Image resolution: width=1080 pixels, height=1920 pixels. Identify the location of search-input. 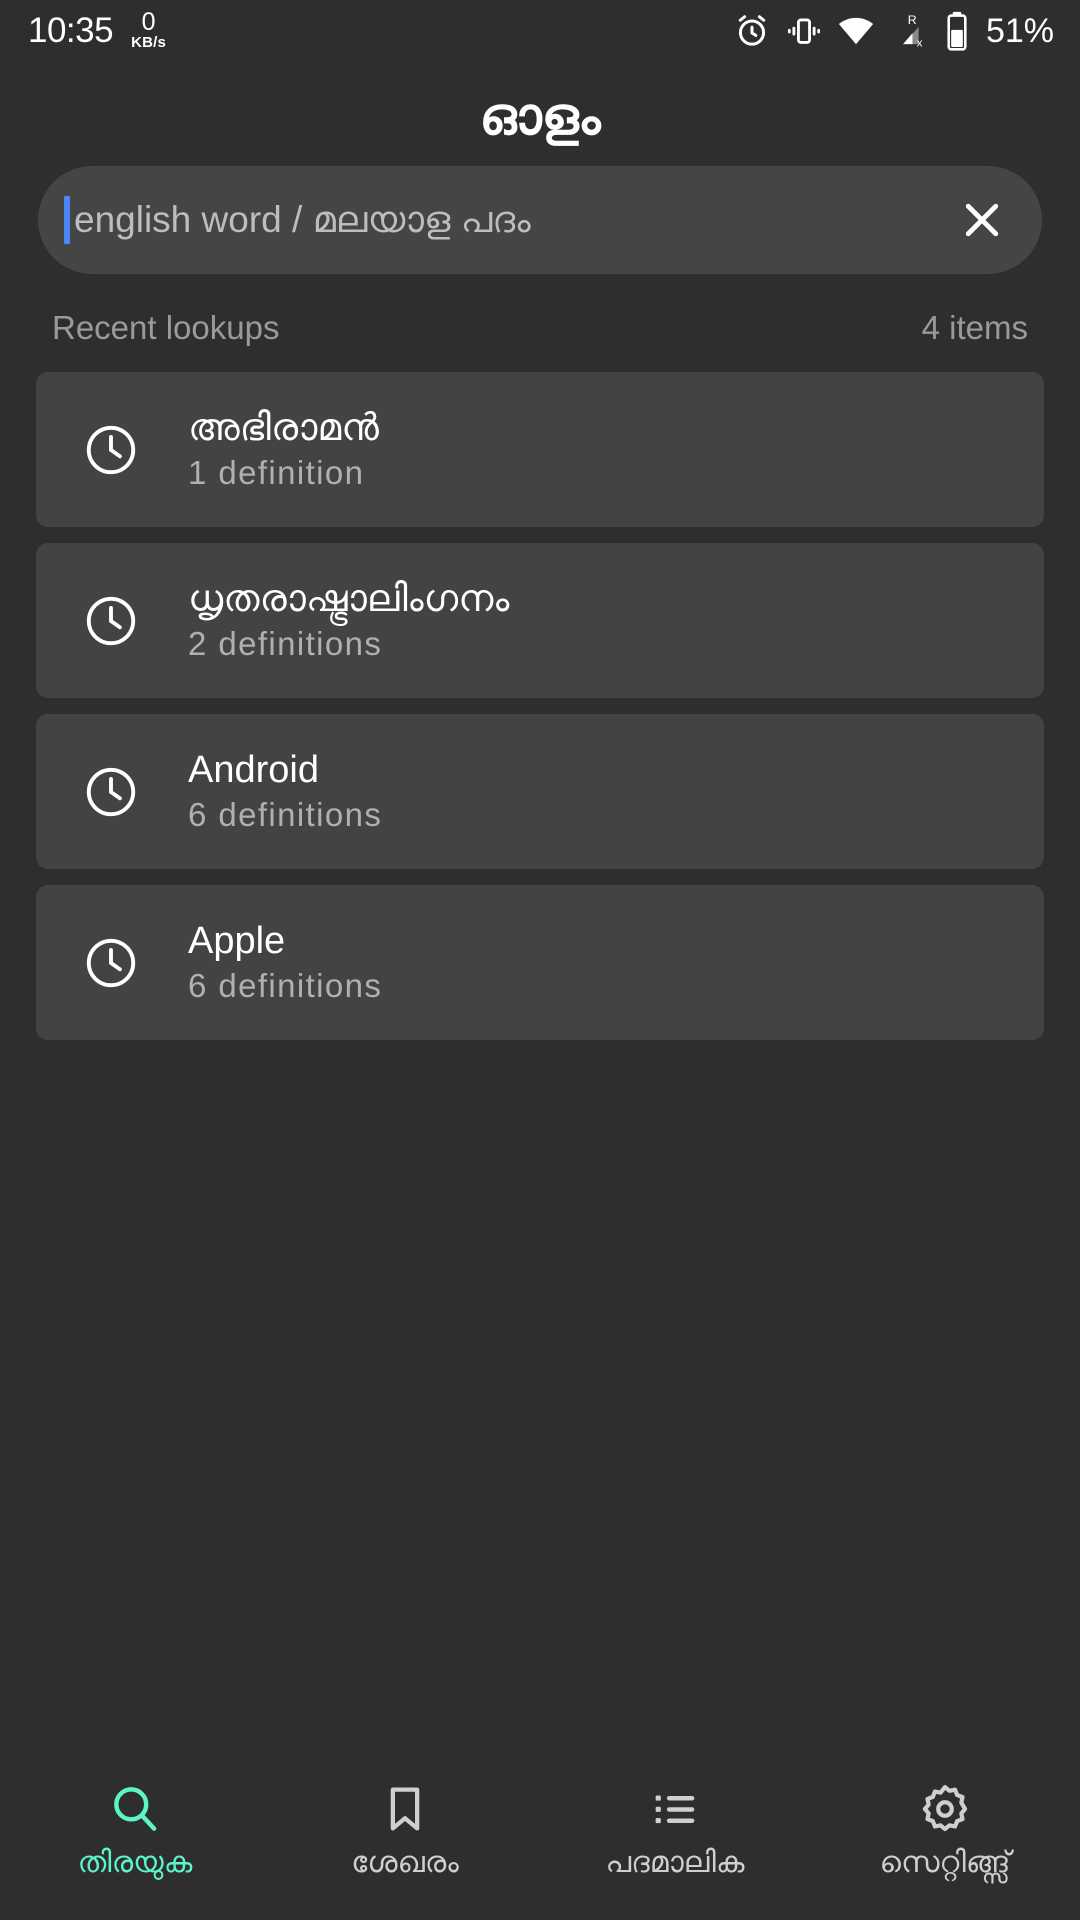
(507, 220).